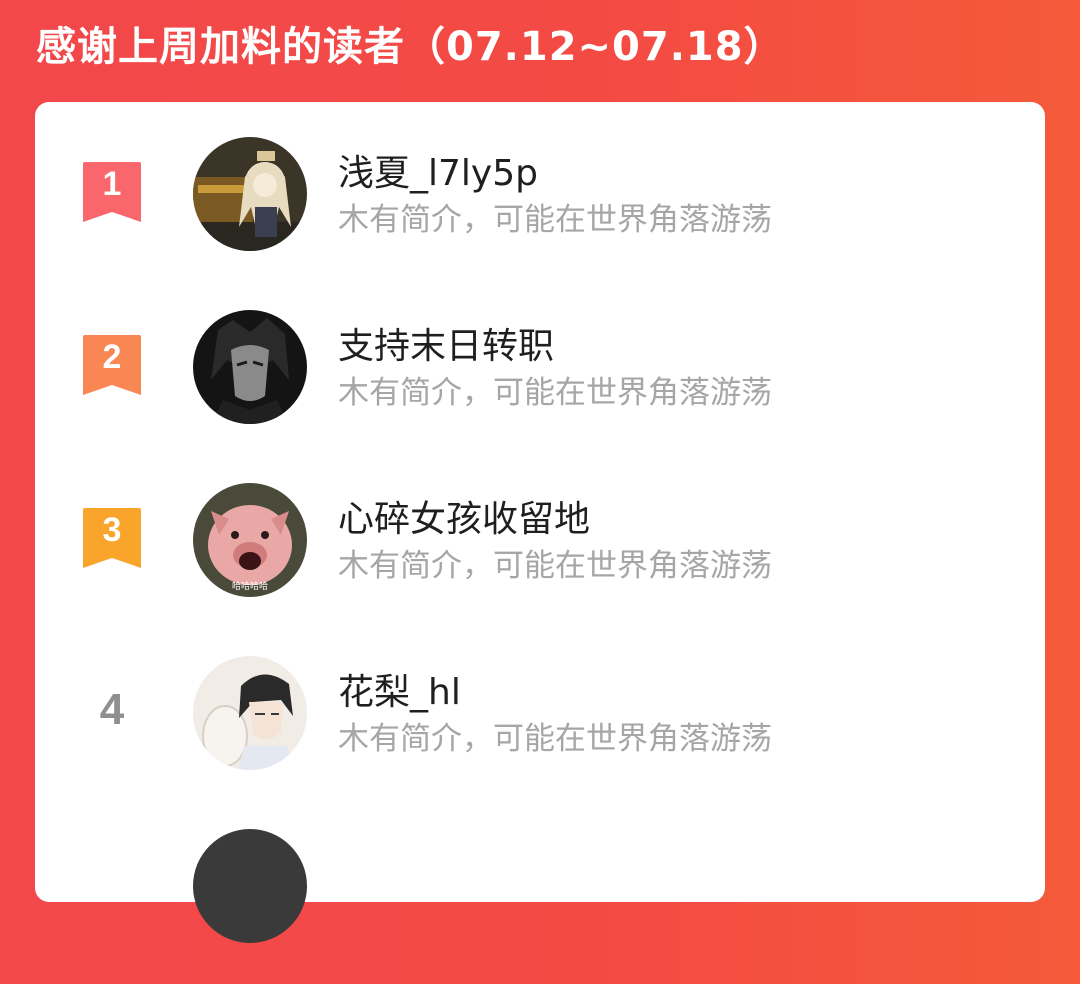  I want to click on rank-number: 4, so click(112, 709).